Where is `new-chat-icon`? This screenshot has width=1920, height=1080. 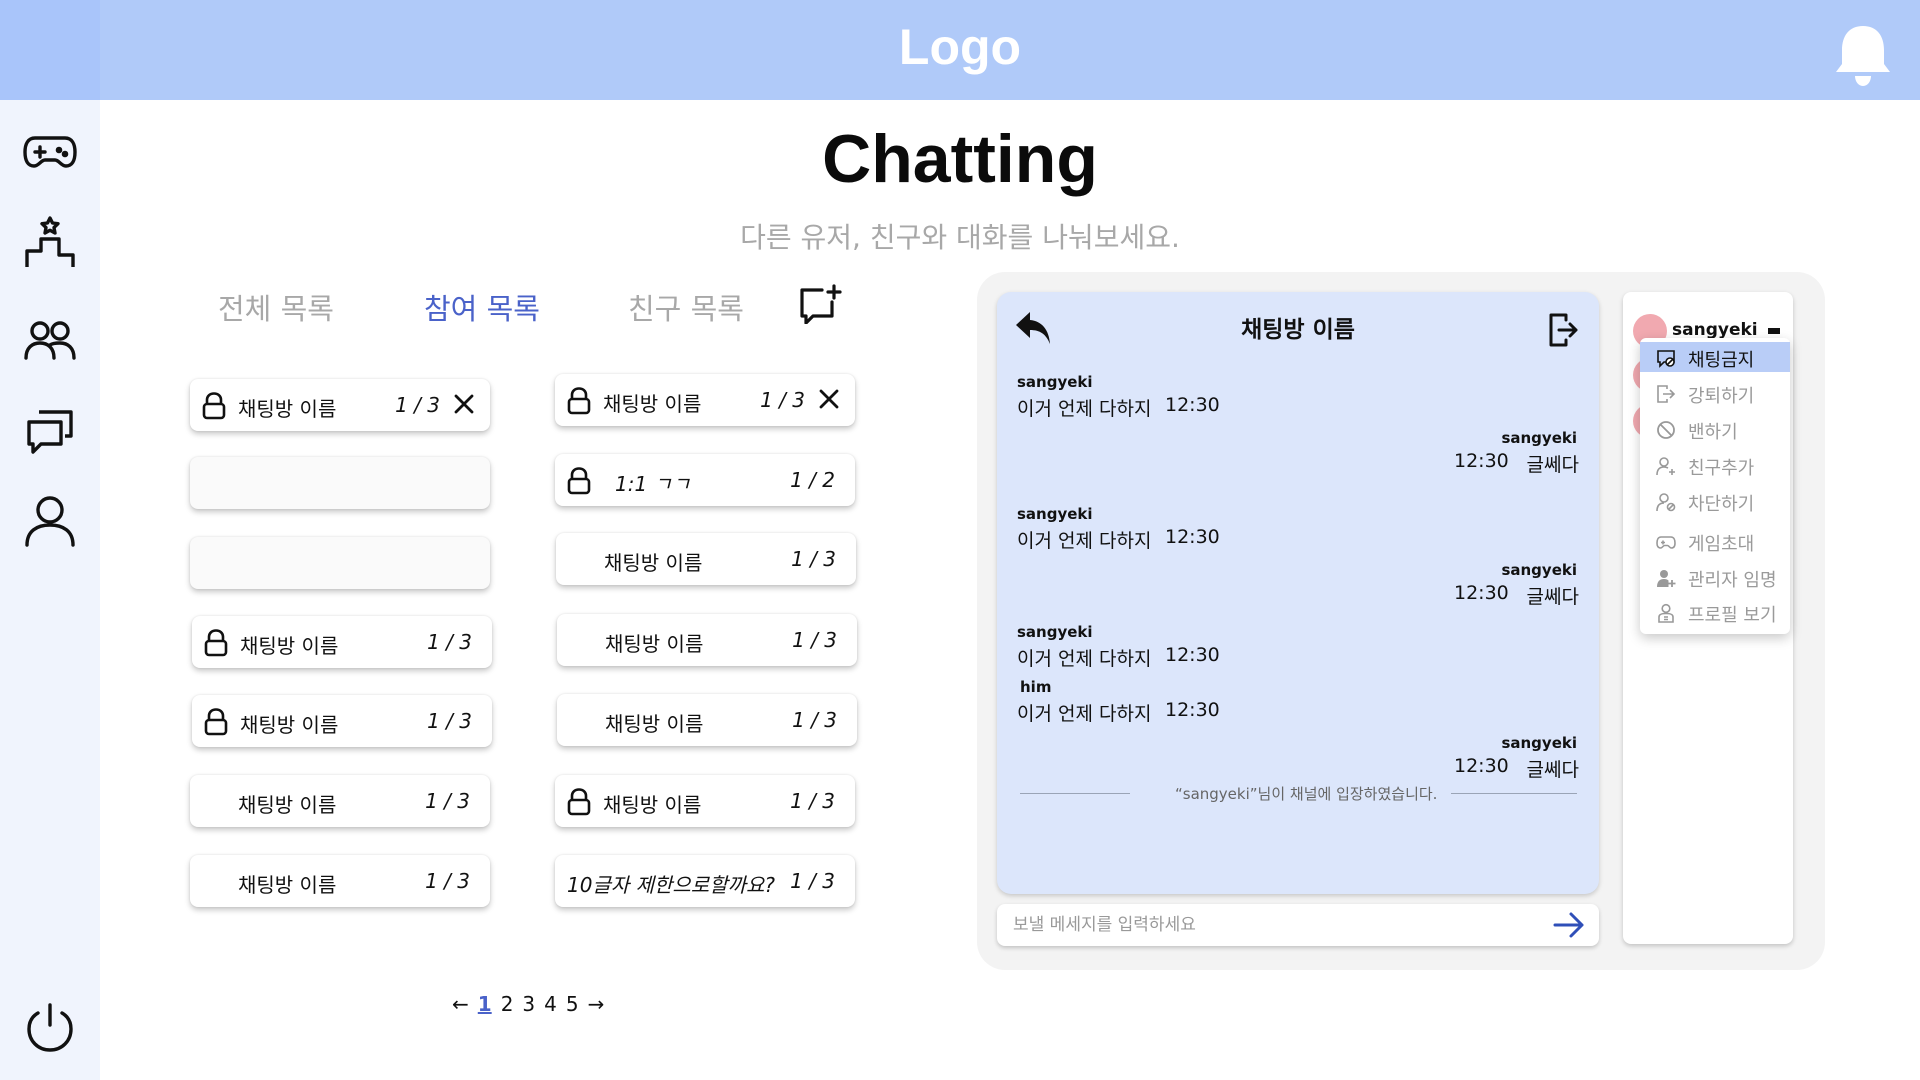
new-chat-icon is located at coordinates (820, 304).